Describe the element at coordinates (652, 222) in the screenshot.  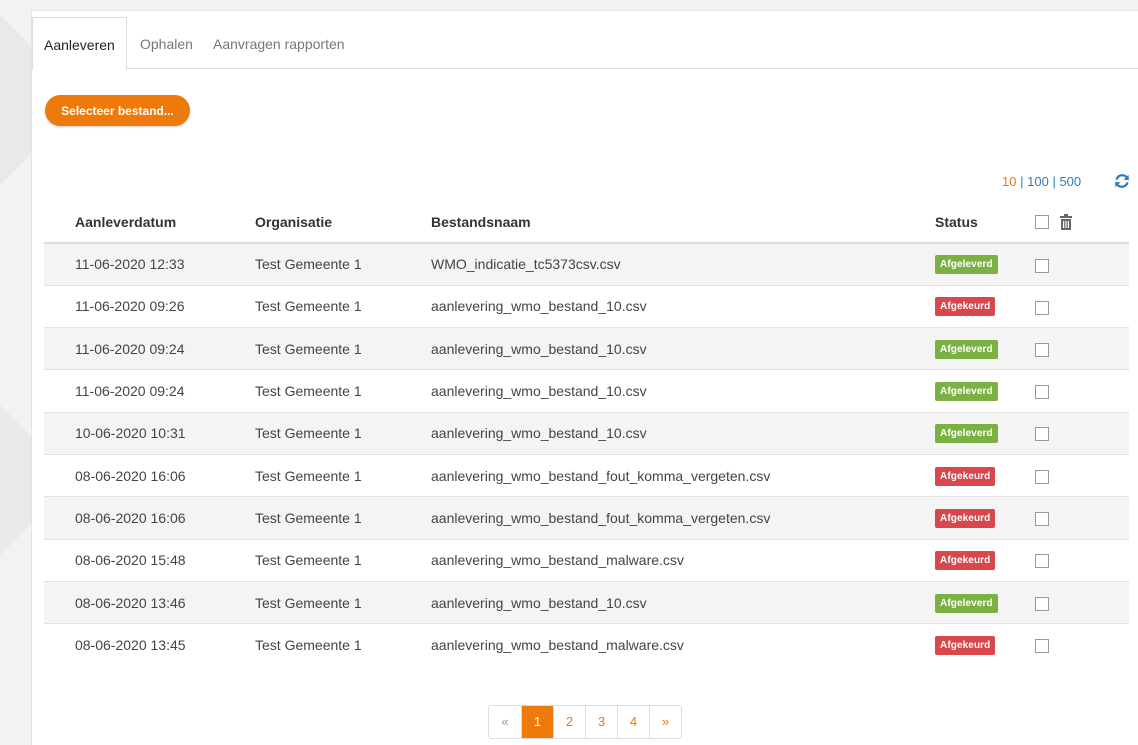
I see `column-header-bestandsnaam: Bestandsnaam` at that location.